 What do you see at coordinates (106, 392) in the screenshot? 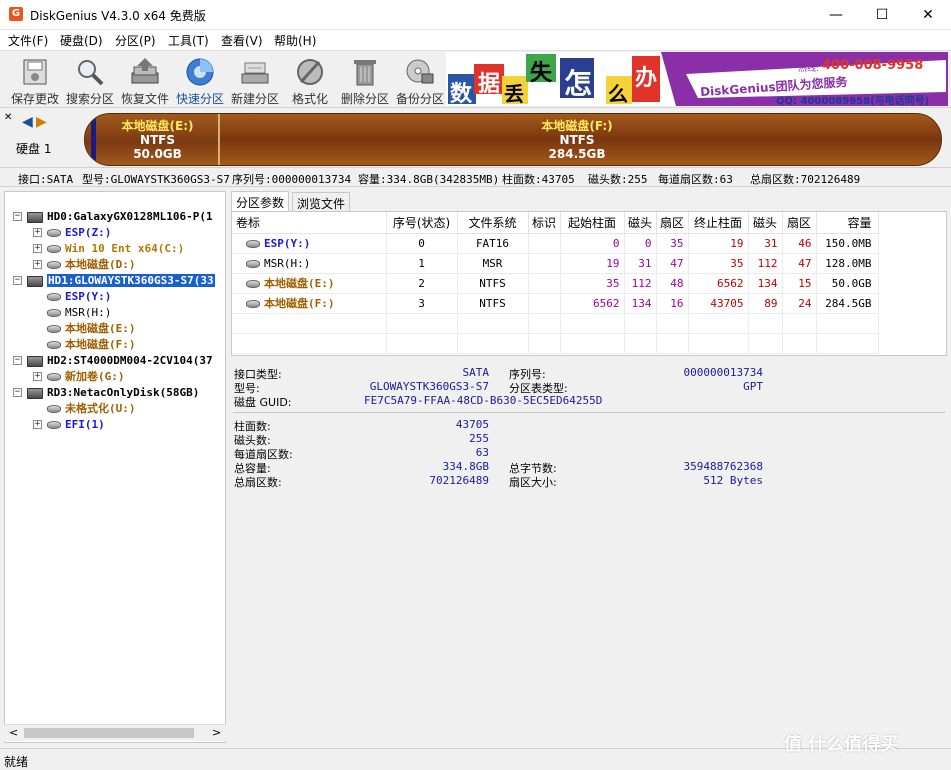
I see `tree-item-rd3: − RD3:NetacOnlyDisk(58GB)` at bounding box center [106, 392].